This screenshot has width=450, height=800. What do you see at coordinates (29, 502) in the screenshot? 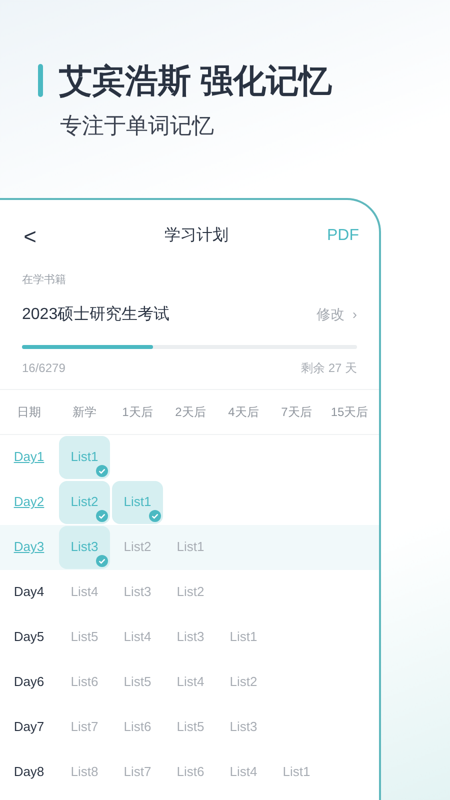
I see `day-link: Day2` at bounding box center [29, 502].